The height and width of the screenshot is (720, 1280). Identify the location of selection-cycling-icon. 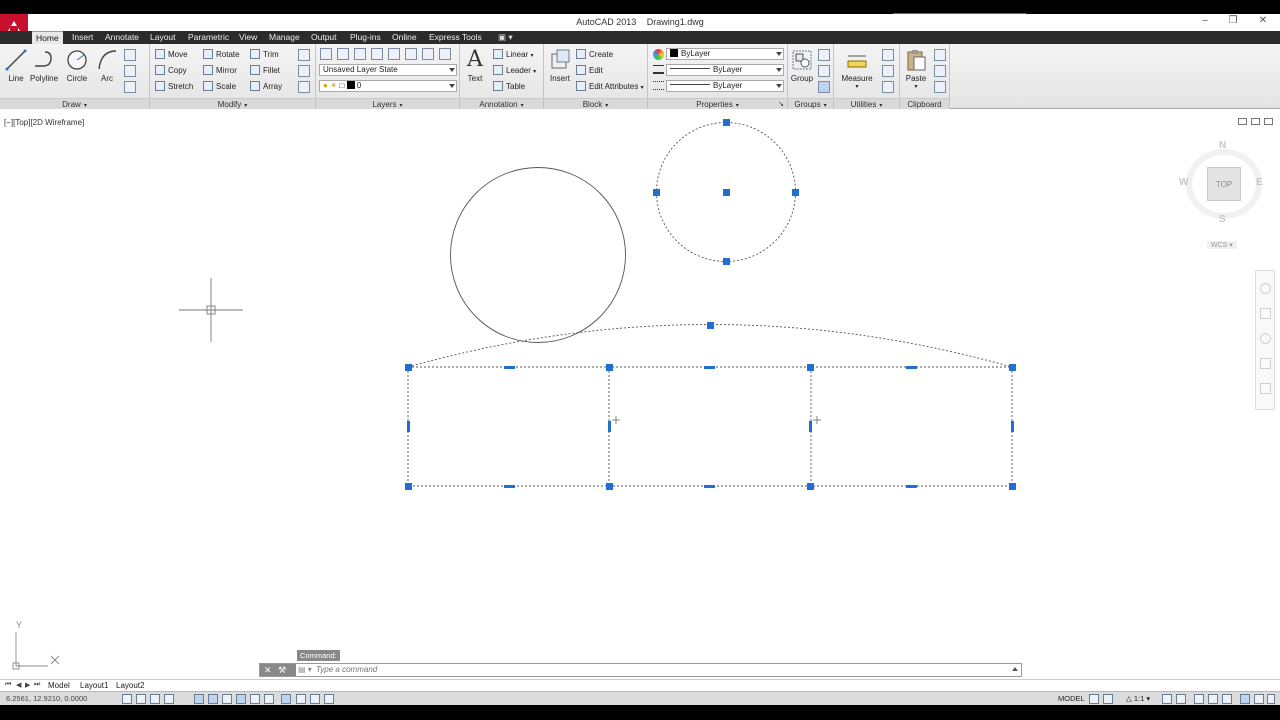
(329, 699).